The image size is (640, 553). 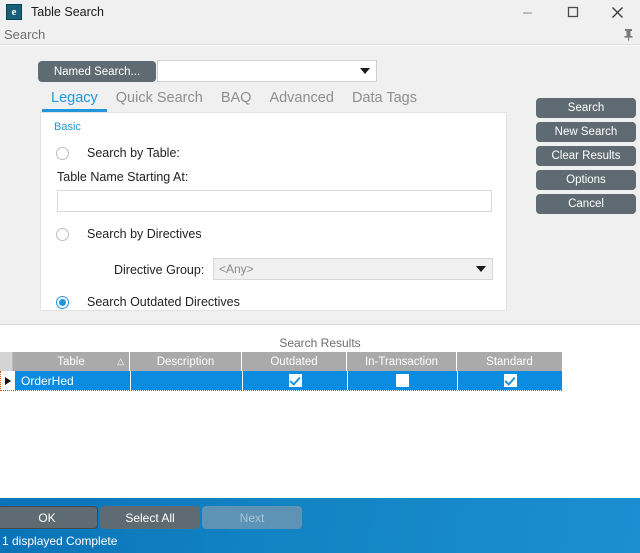 I want to click on named-search-input, so click(x=256, y=71).